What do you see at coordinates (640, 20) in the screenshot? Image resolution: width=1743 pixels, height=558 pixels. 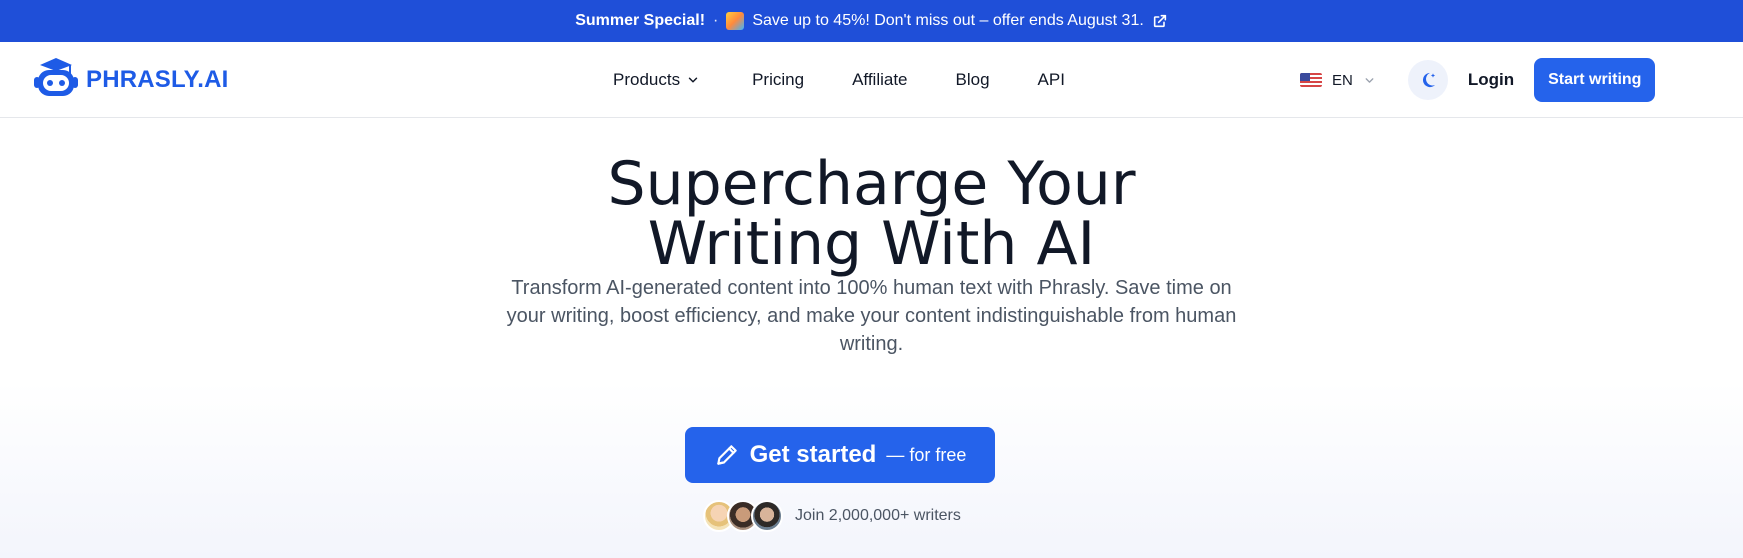 I see `promo-title: Summer Special!` at bounding box center [640, 20].